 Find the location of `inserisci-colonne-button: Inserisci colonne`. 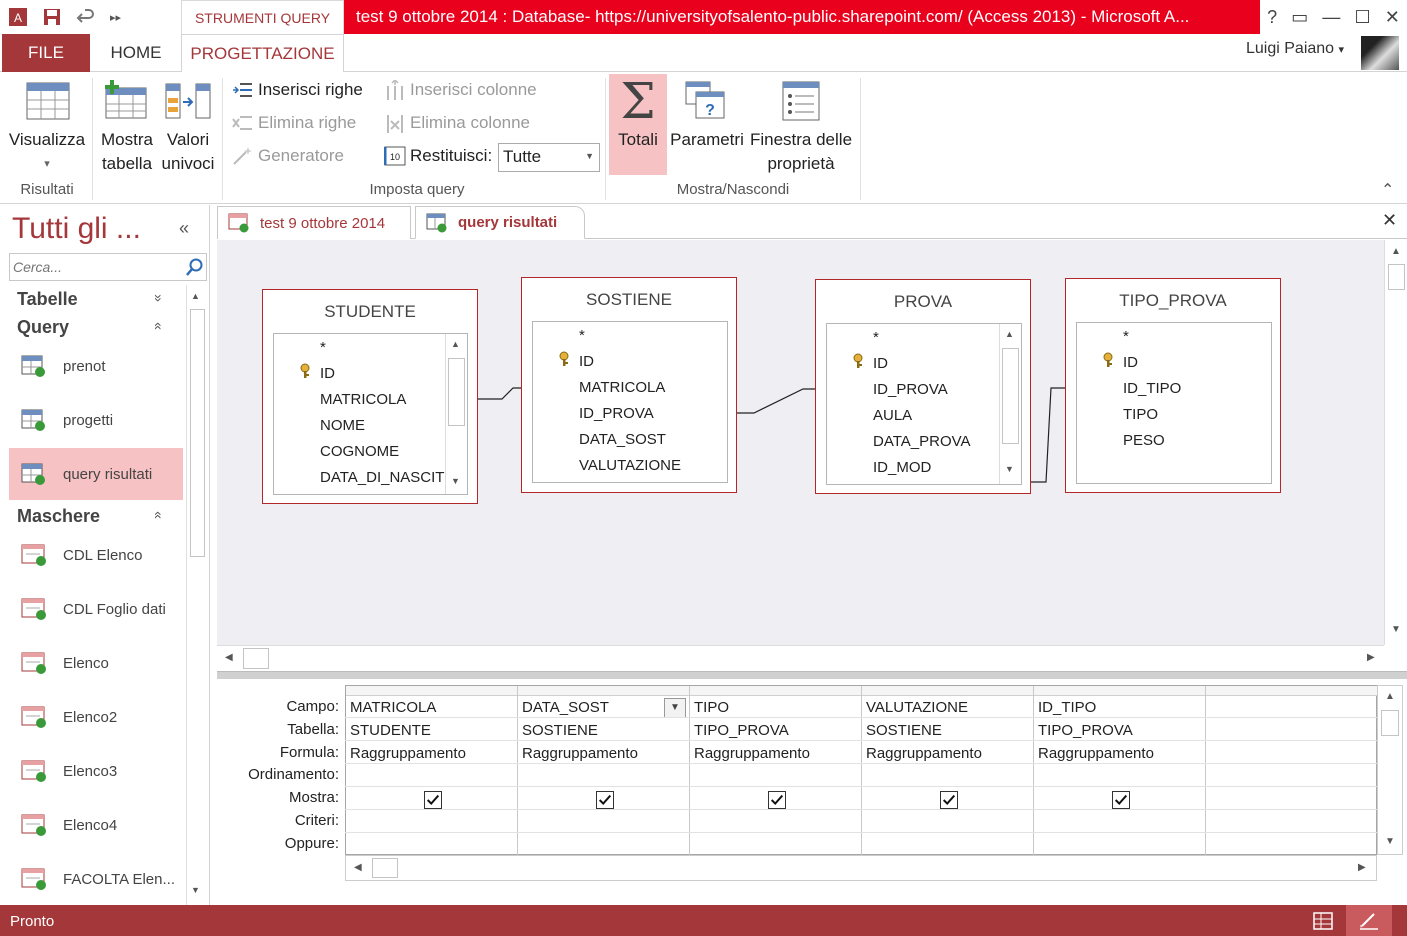

inserisci-colonne-button: Inserisci colonne is located at coordinates (460, 90).